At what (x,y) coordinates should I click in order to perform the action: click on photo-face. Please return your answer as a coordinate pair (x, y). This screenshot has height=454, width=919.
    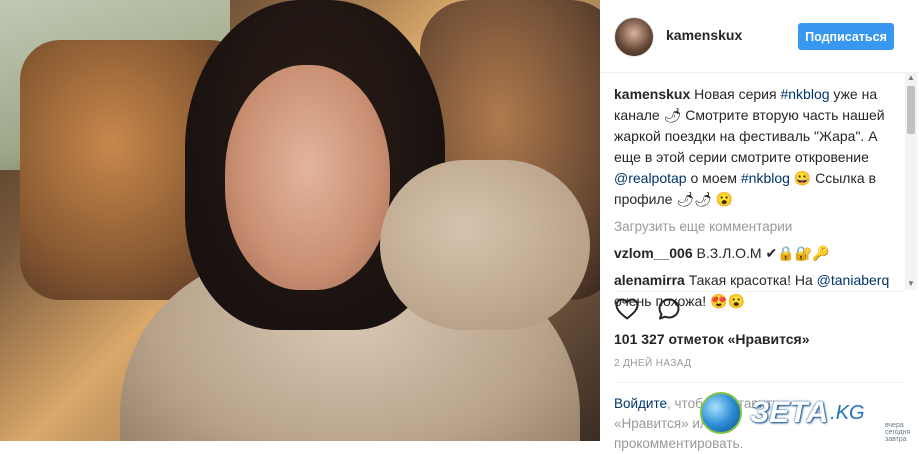
    Looking at the image, I should click on (307, 177).